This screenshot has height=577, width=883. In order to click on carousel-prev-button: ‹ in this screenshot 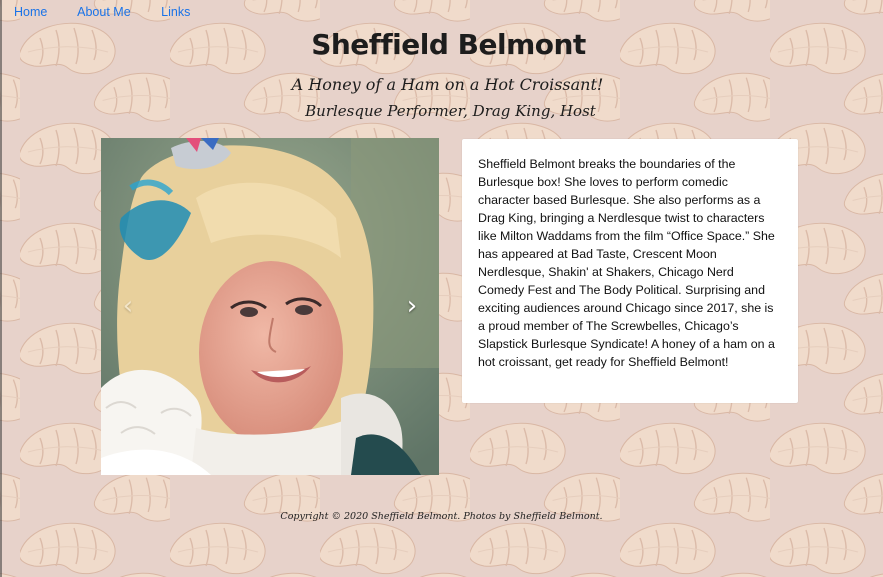, I will do `click(128, 306)`.